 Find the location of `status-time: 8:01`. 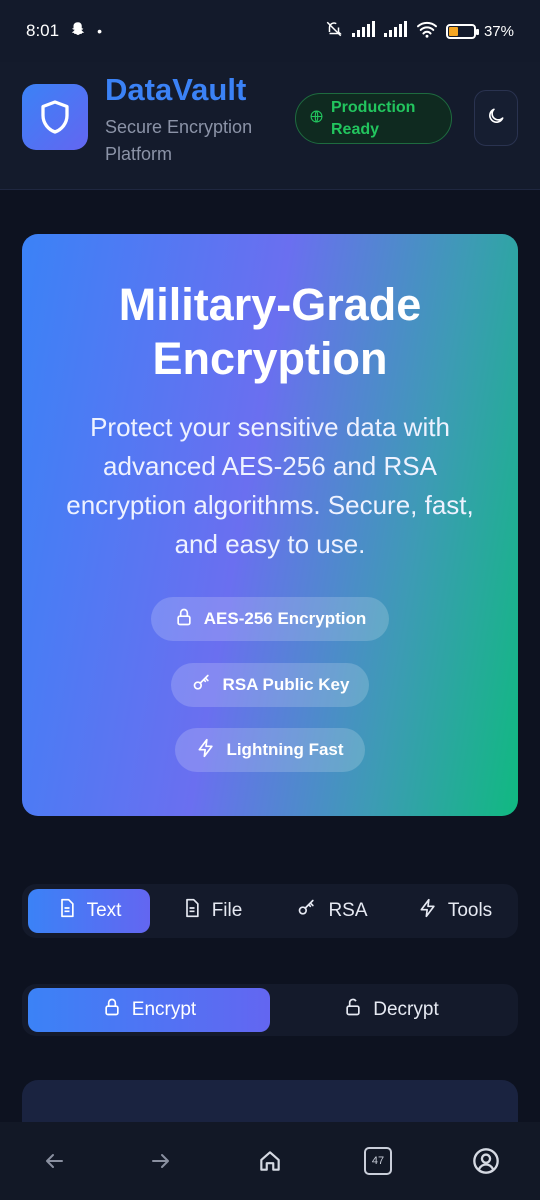

status-time: 8:01 is located at coordinates (43, 30).